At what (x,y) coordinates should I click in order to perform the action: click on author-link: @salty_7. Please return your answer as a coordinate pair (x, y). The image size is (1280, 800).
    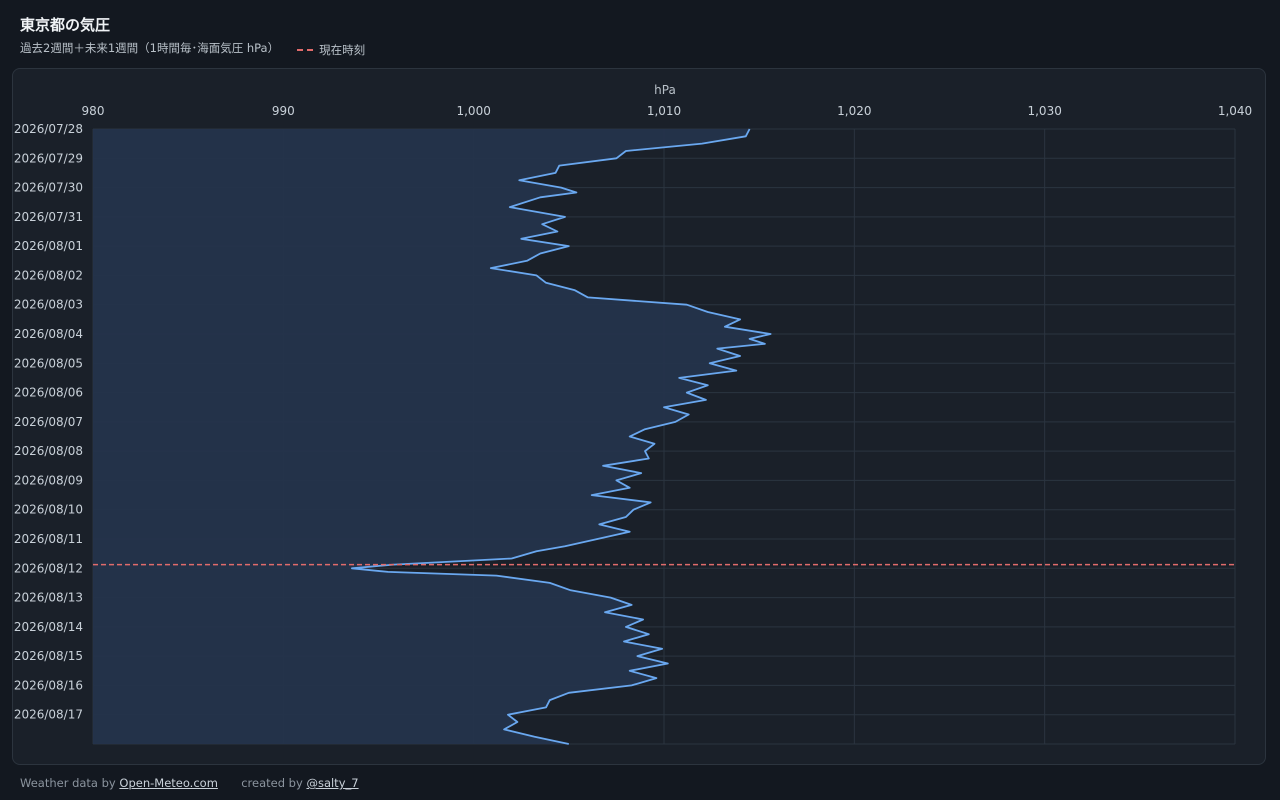
    Looking at the image, I should click on (332, 783).